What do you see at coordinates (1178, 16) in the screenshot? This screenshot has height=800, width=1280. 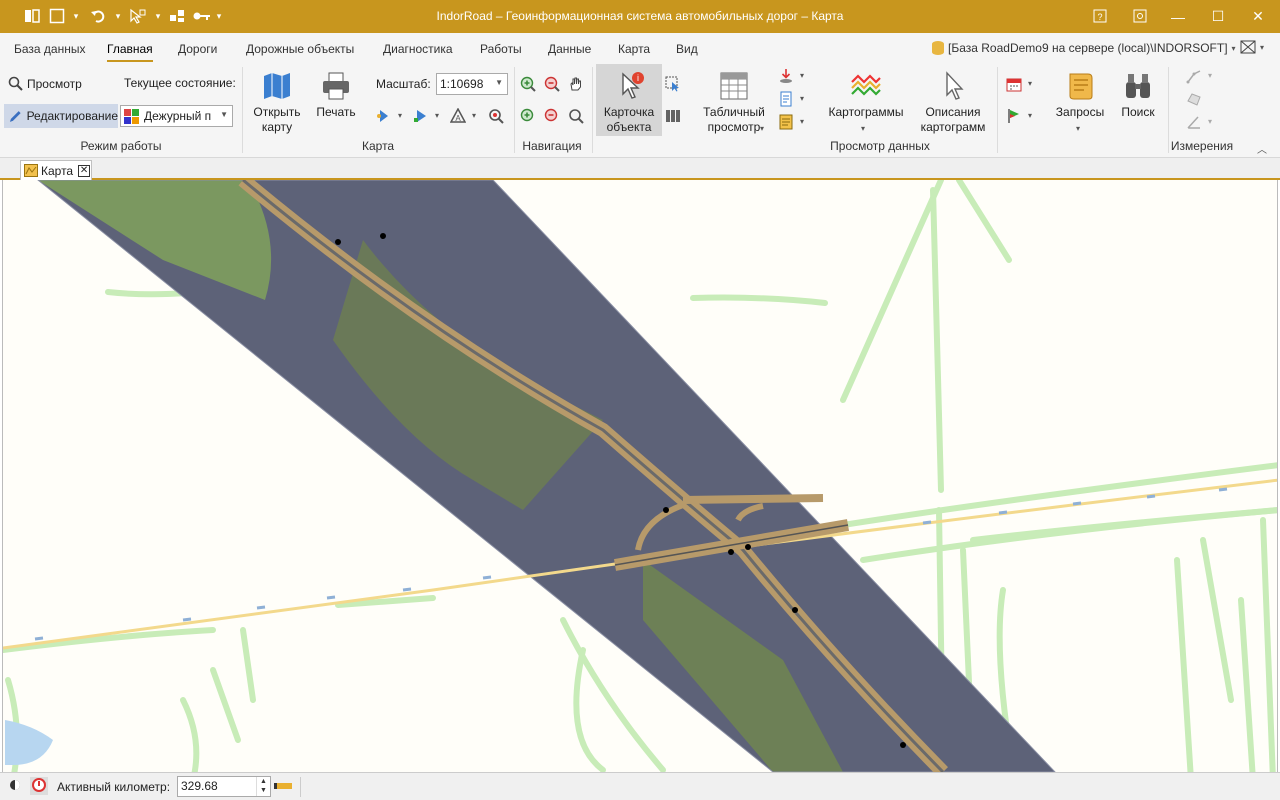 I see `minimize-button: —` at bounding box center [1178, 16].